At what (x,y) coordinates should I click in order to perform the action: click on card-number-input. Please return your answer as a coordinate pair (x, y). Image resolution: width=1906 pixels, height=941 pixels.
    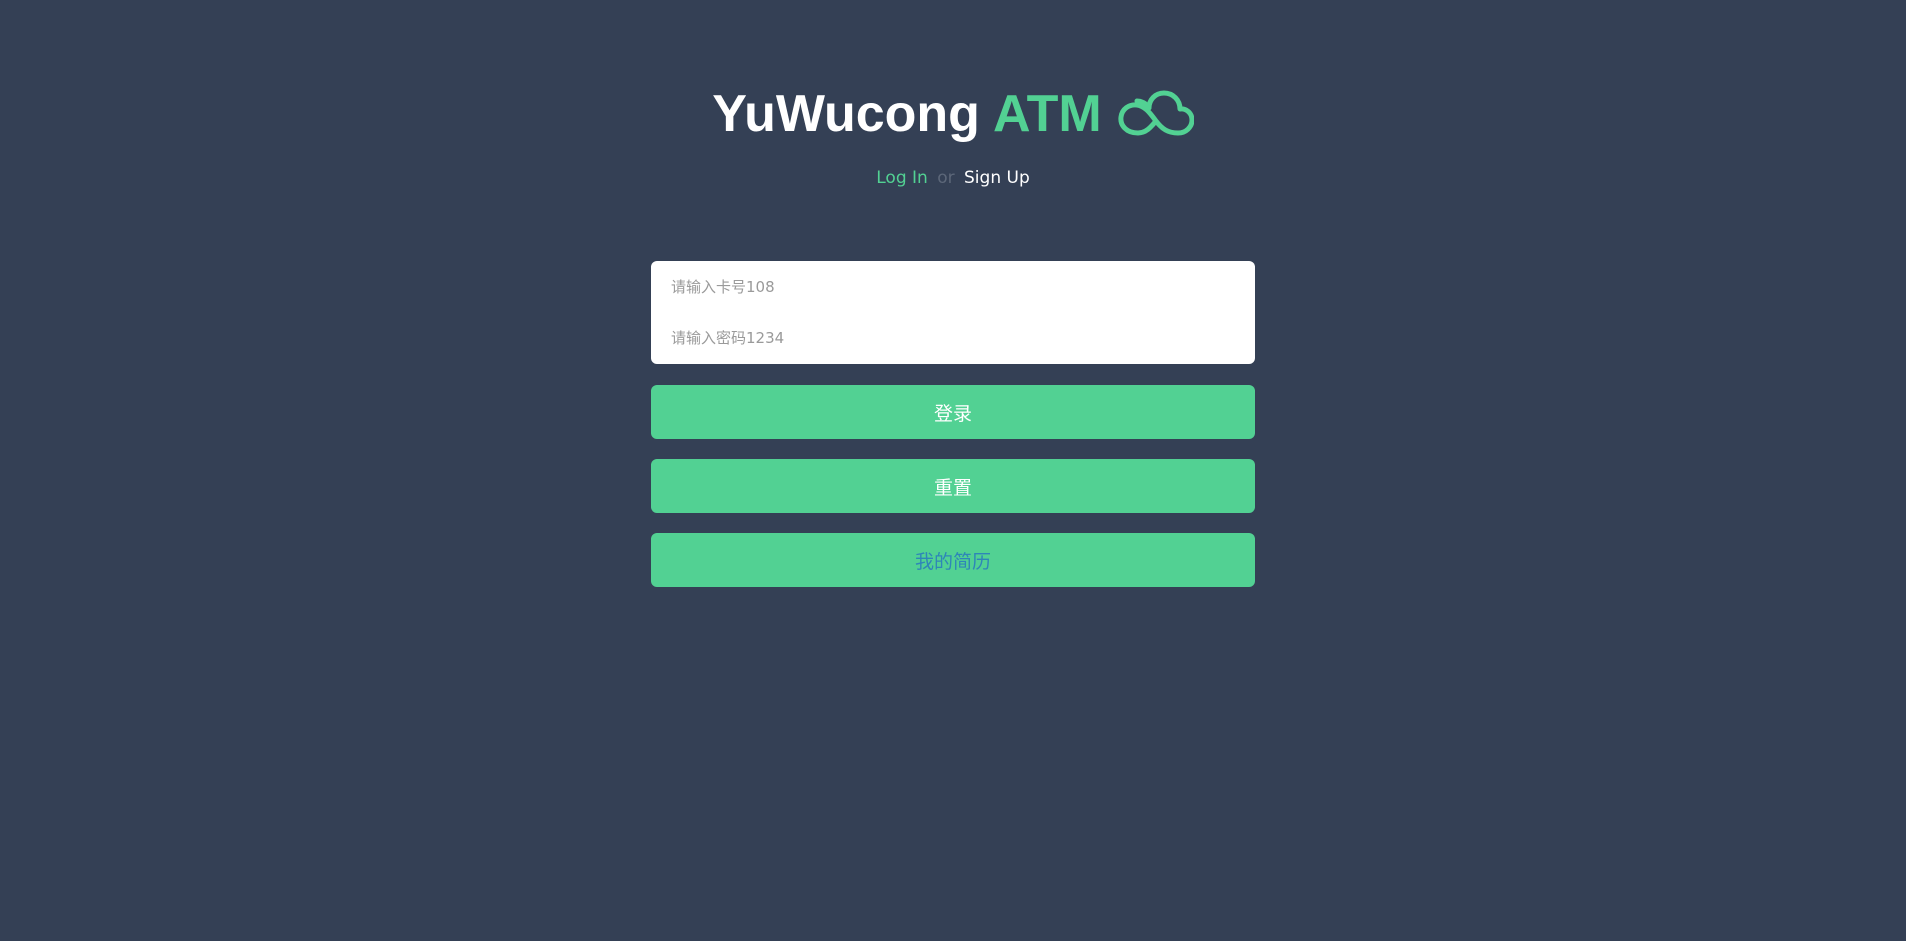
    Looking at the image, I should click on (953, 286).